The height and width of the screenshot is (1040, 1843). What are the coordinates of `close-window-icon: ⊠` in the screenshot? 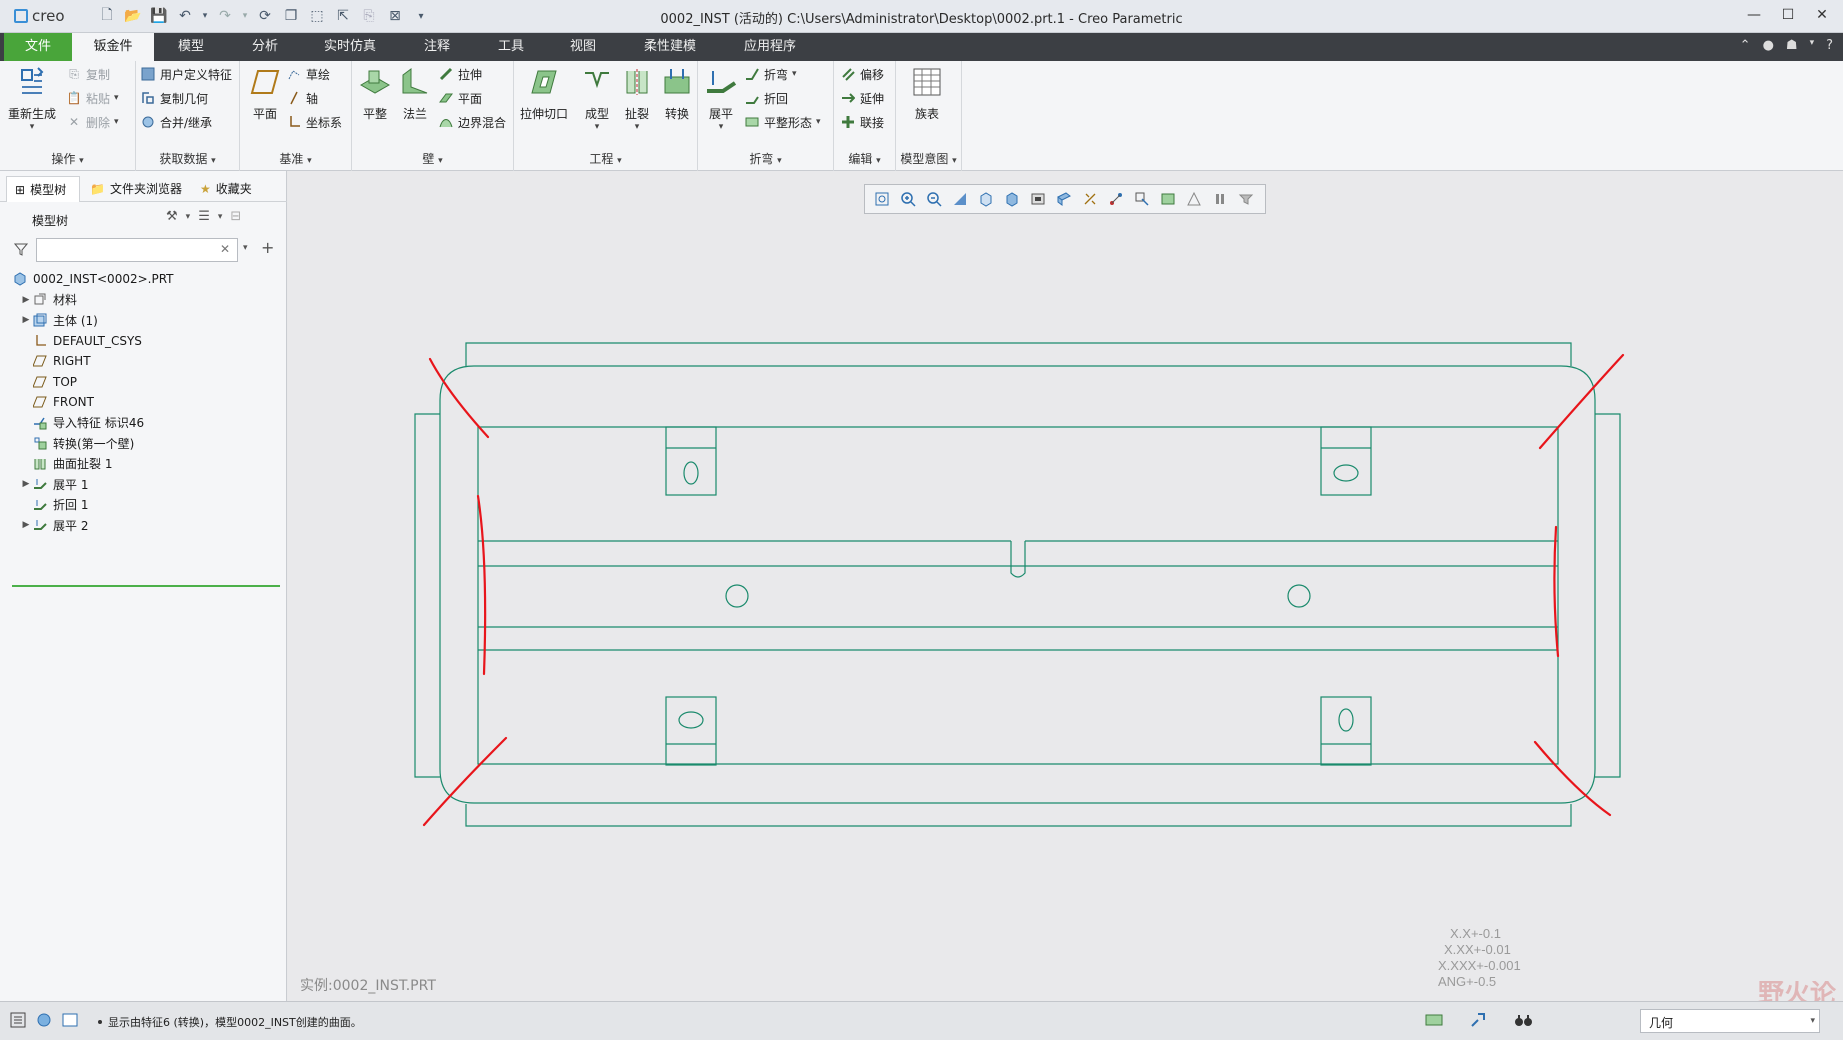 It's located at (395, 16).